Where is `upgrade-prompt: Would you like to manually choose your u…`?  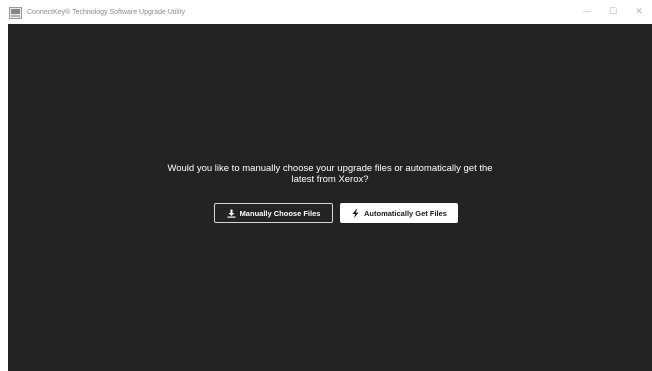
upgrade-prompt: Would you like to manually choose your u… is located at coordinates (330, 174).